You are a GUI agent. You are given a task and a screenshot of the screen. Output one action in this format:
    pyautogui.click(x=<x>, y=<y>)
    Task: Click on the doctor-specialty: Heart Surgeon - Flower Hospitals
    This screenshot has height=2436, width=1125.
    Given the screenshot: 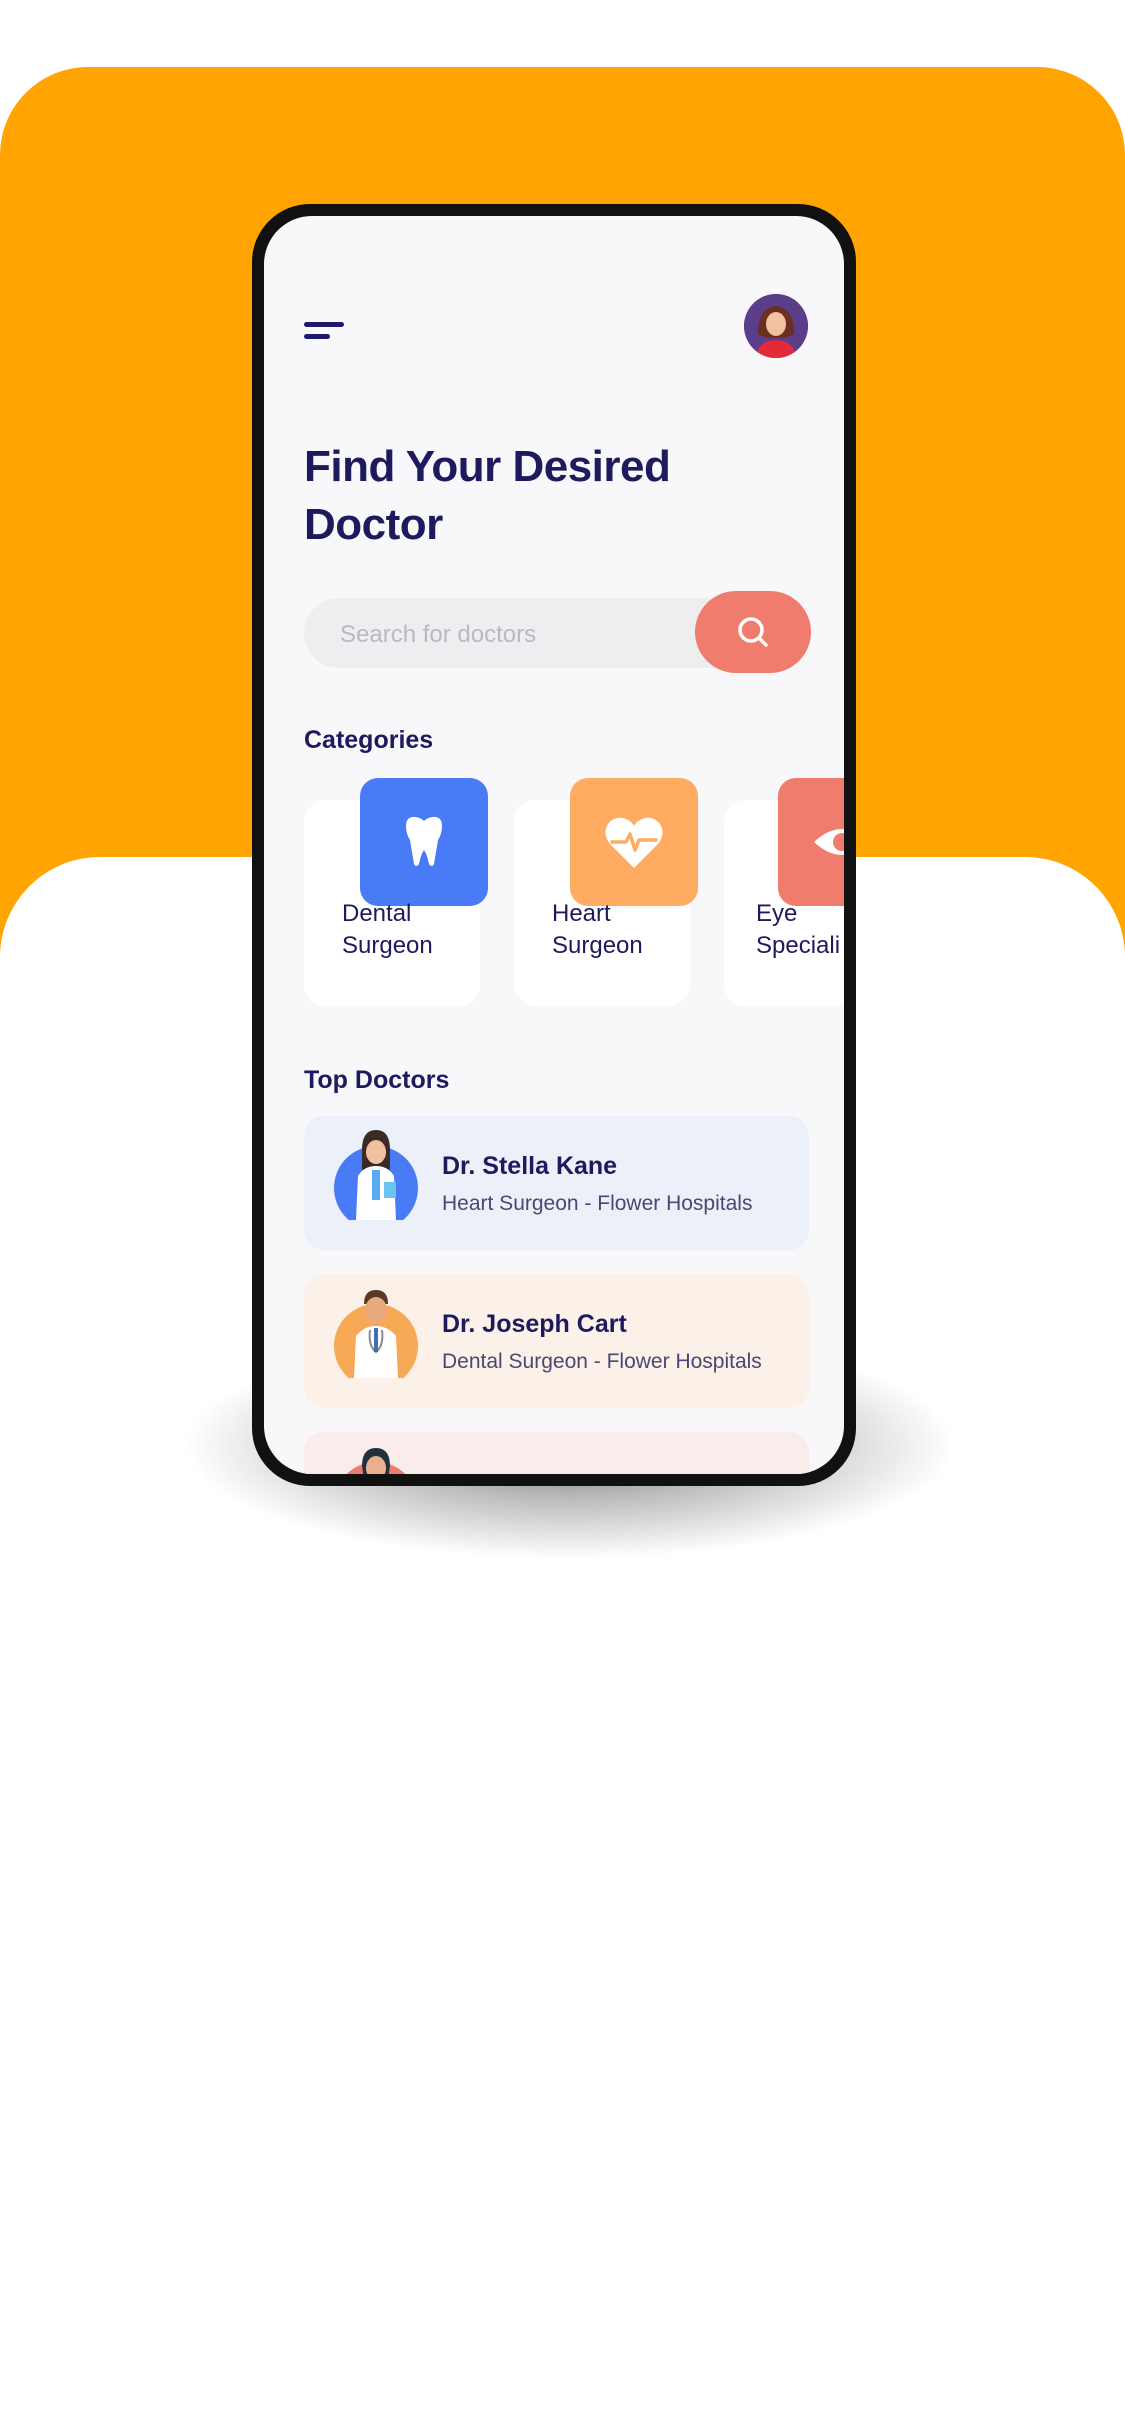 What is the action you would take?
    pyautogui.click(x=597, y=1203)
    